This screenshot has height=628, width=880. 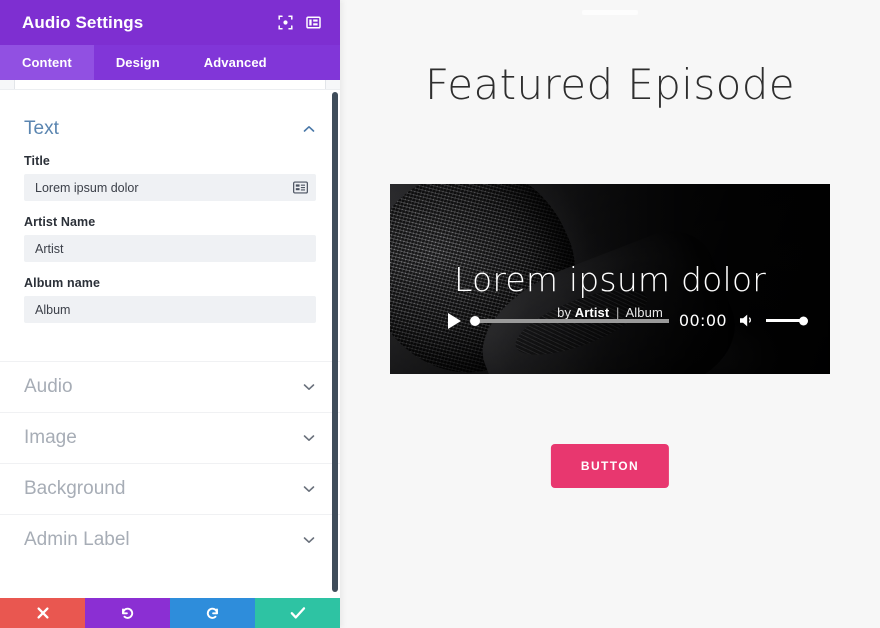 I want to click on panel-title: Audio Settings, so click(x=83, y=22).